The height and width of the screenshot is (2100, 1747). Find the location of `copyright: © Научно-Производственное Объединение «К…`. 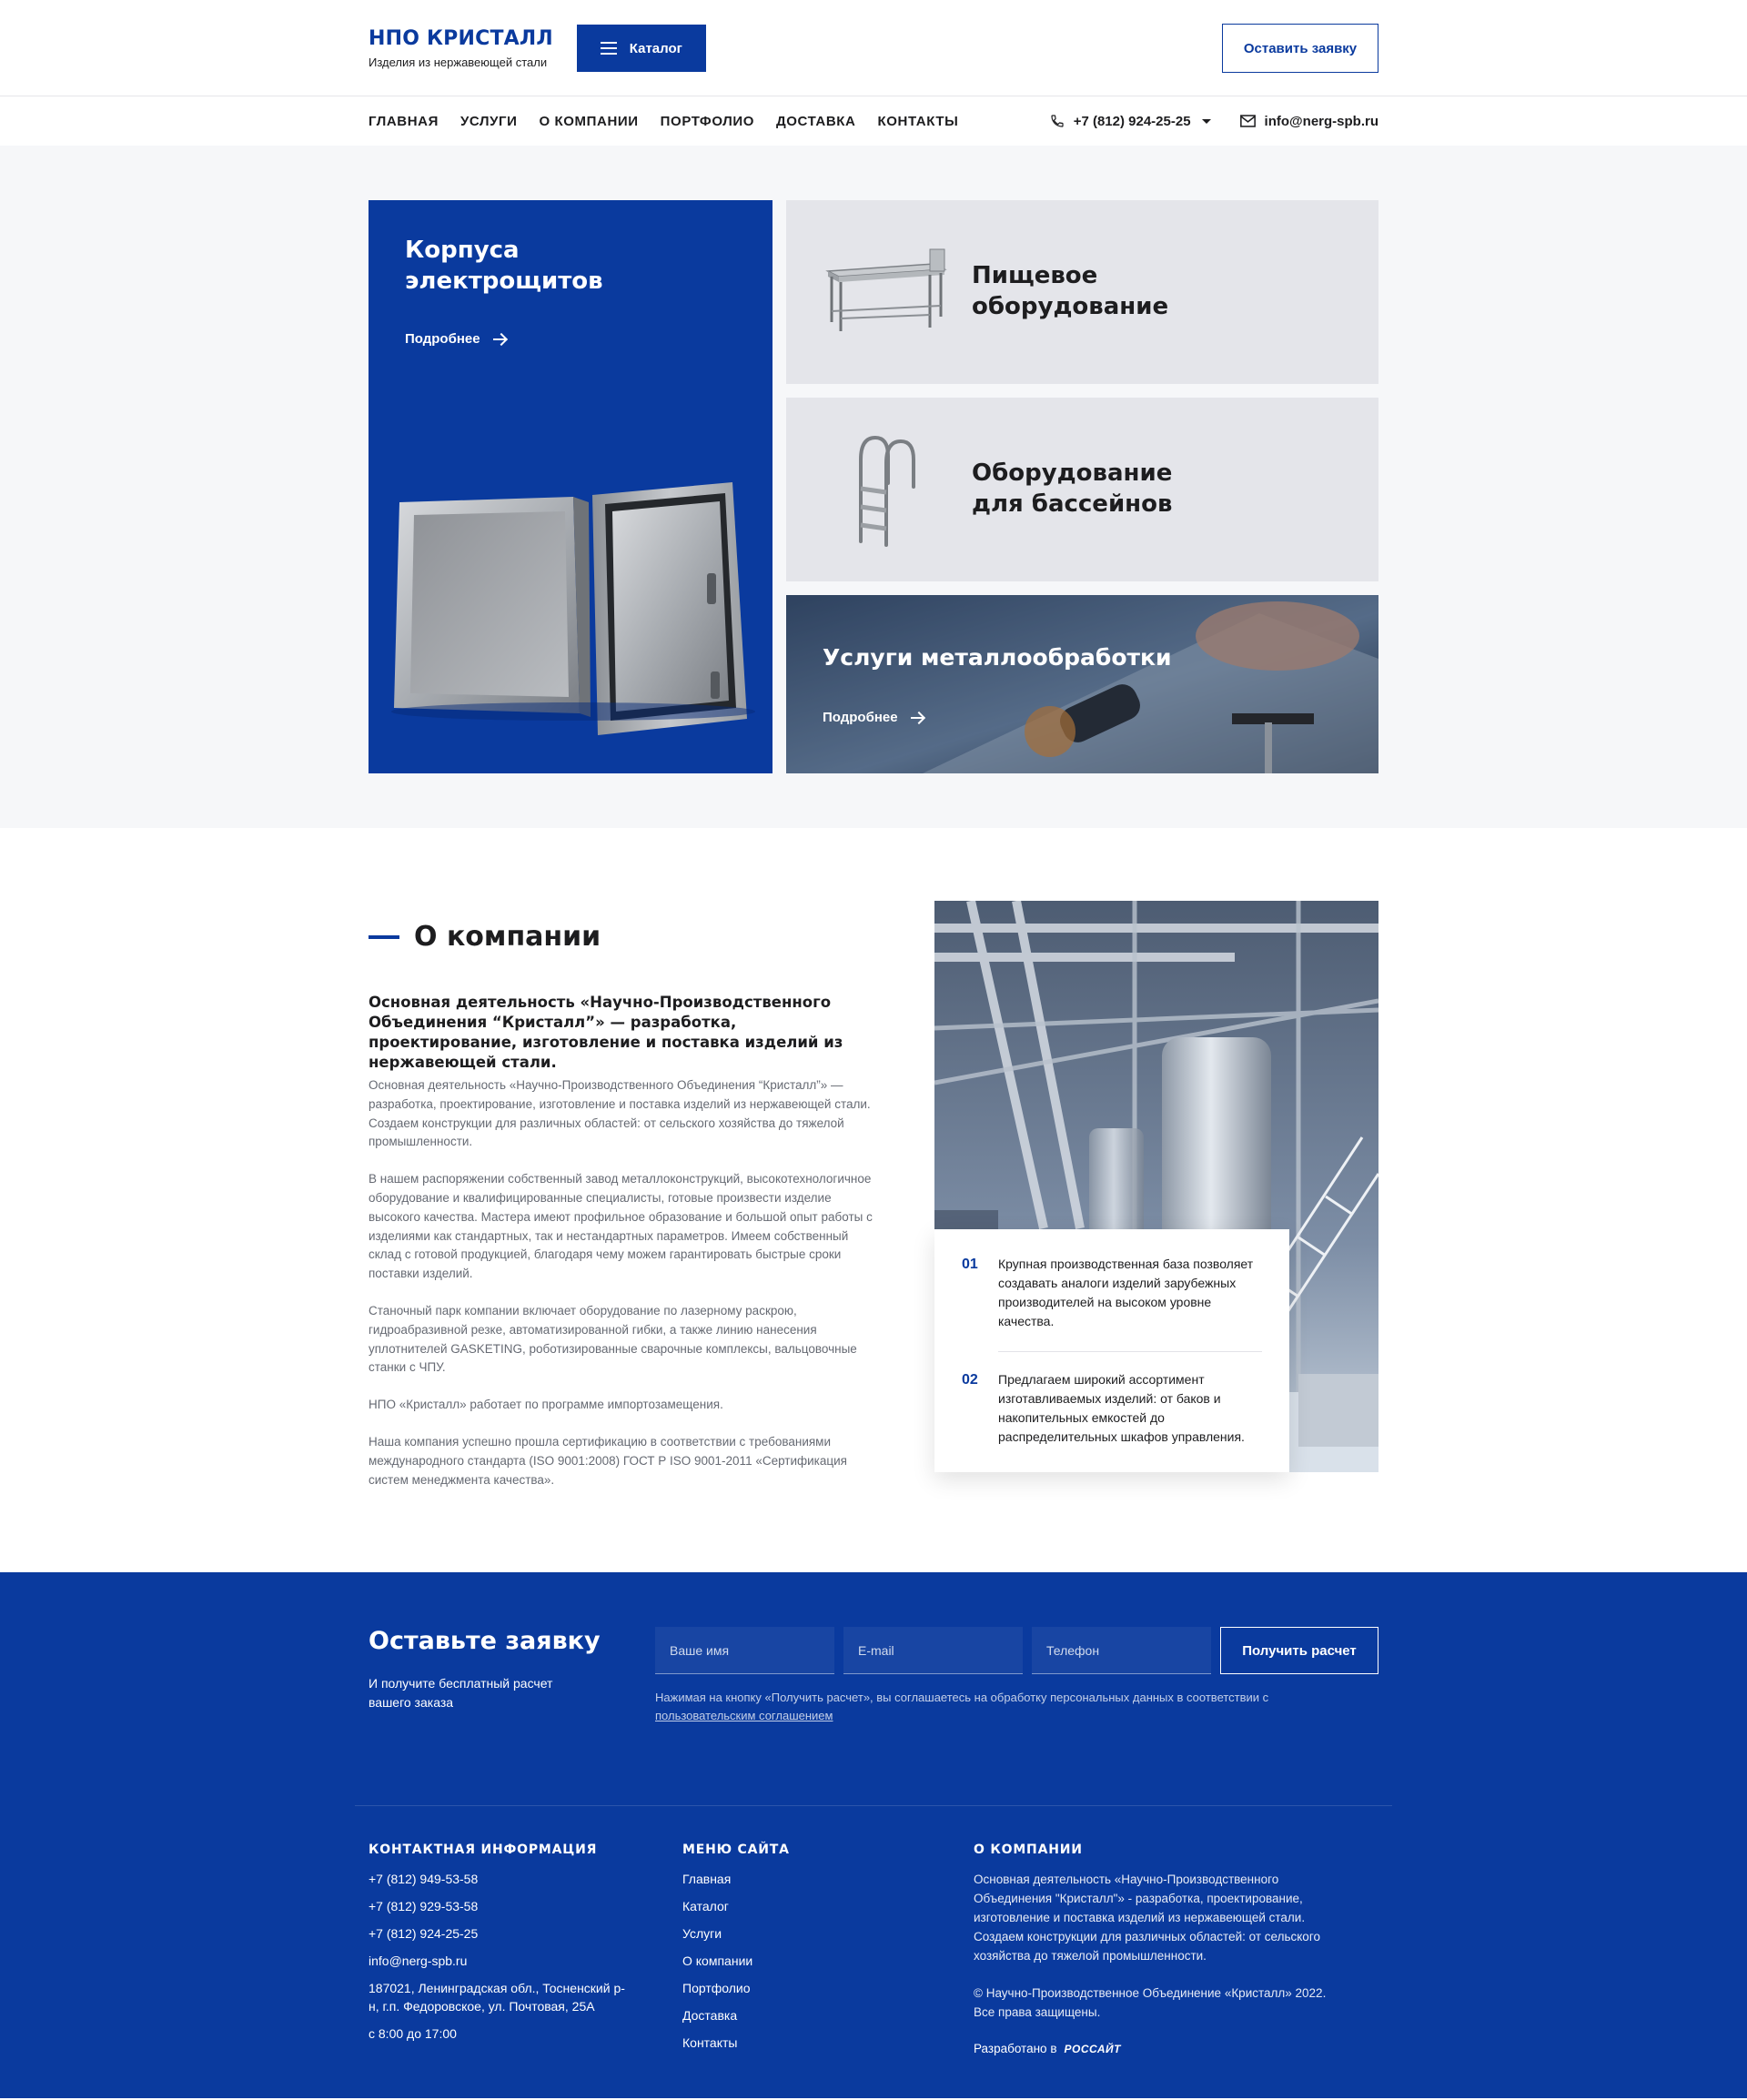

copyright: © Научно-Производственное Объединение «К… is located at coordinates (1151, 2002).